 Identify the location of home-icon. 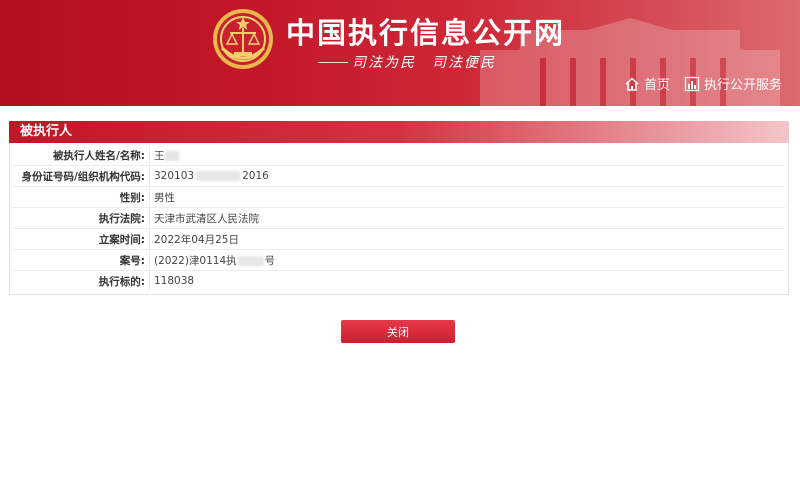
(632, 83).